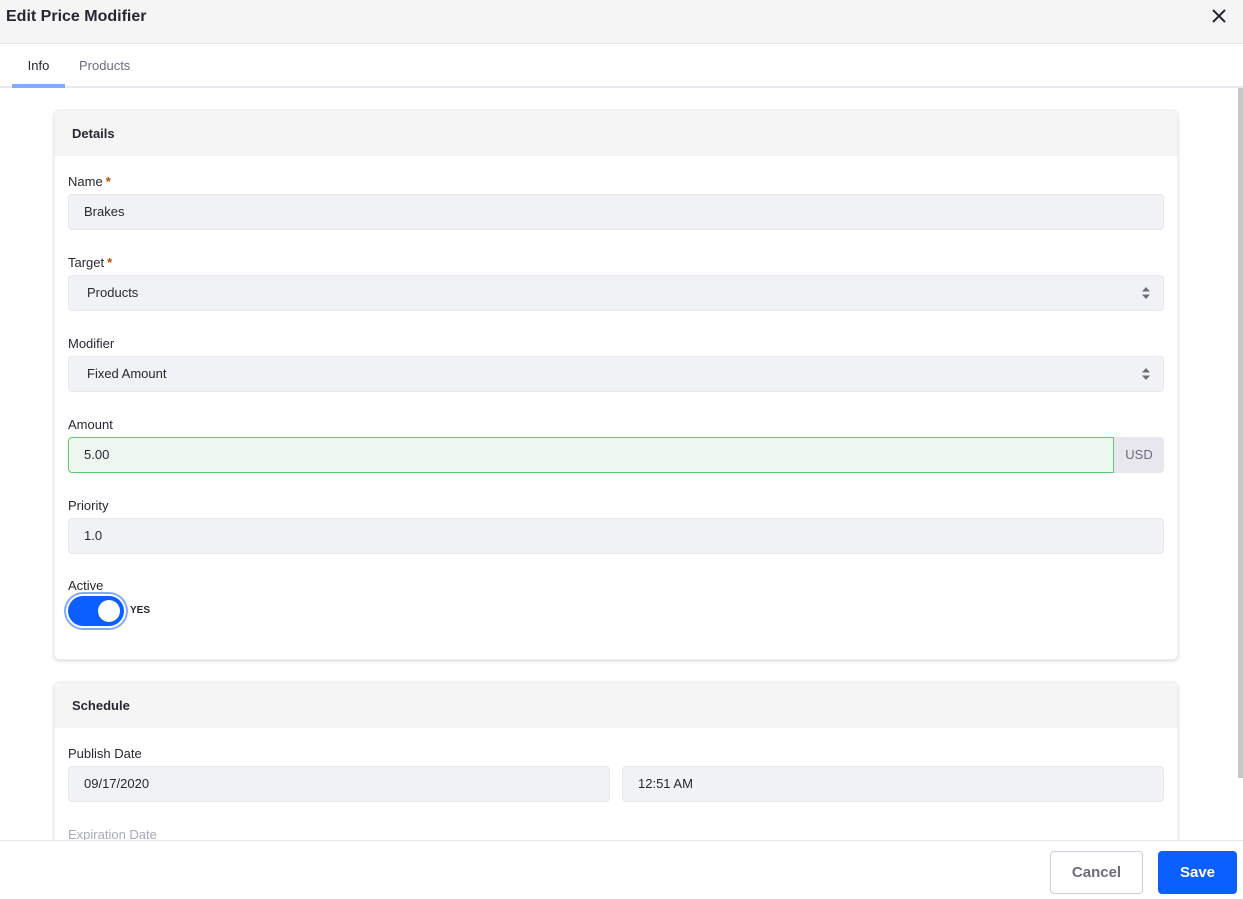  What do you see at coordinates (38, 66) in the screenshot?
I see `tab-info: Info` at bounding box center [38, 66].